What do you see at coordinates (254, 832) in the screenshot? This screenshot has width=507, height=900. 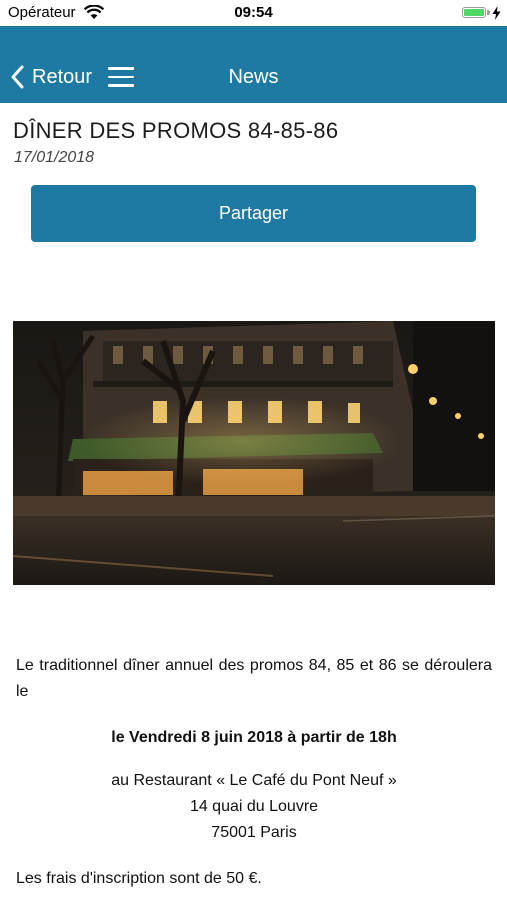 I see `address-line-city: 75001 Paris` at bounding box center [254, 832].